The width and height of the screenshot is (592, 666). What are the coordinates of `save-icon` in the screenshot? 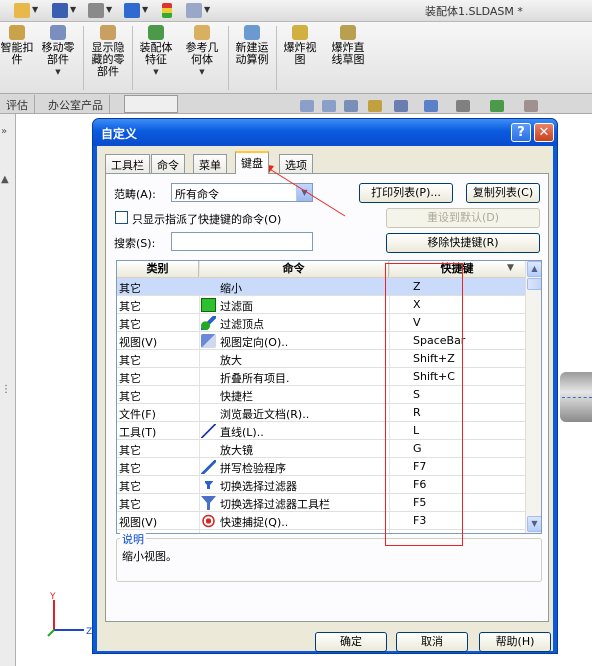 It's located at (60, 10).